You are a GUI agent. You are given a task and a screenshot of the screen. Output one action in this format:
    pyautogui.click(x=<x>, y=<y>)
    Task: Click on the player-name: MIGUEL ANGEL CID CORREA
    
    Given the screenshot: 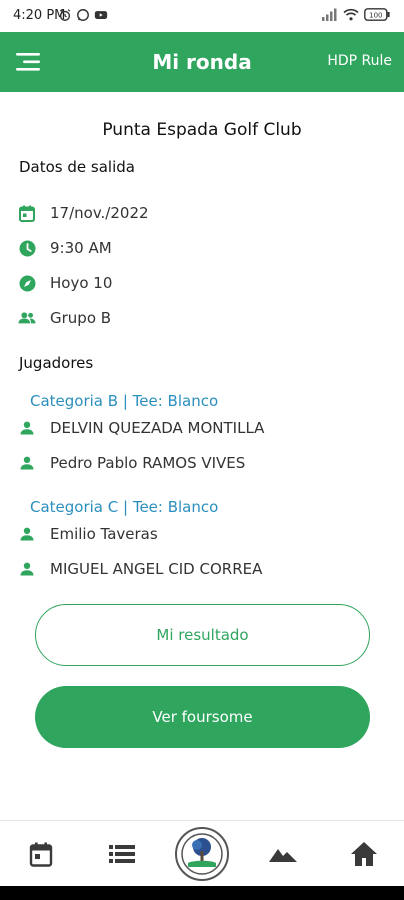 What is the action you would take?
    pyautogui.click(x=156, y=569)
    